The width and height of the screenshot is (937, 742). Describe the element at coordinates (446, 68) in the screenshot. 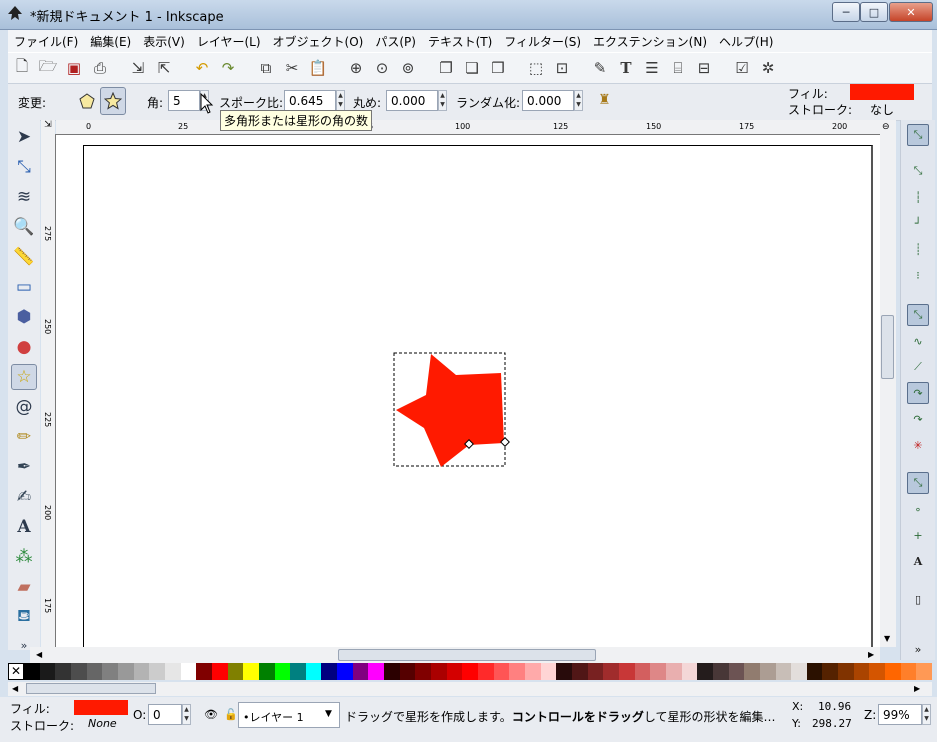

I see `group-icon: ❐` at that location.